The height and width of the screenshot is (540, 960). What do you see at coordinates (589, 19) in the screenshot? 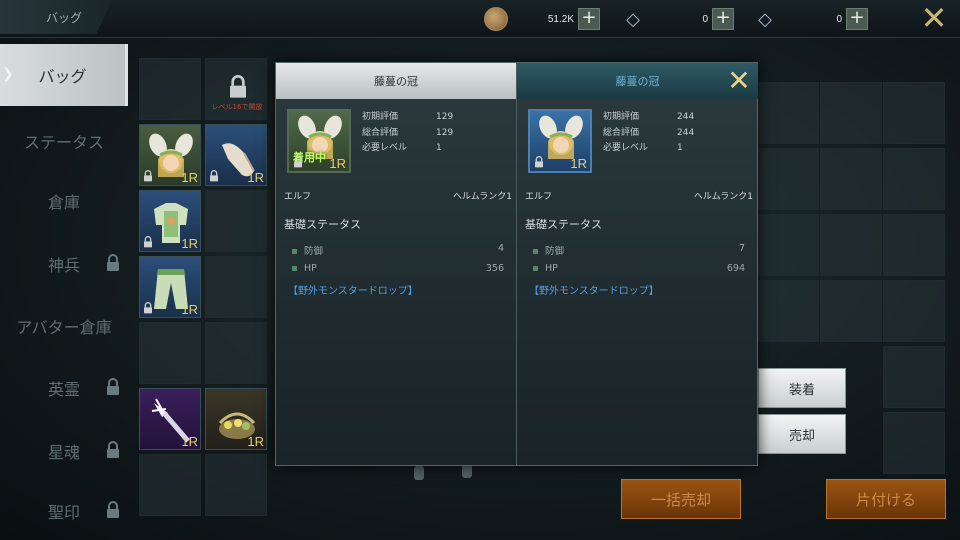
I see `add-gold-button: +` at bounding box center [589, 19].